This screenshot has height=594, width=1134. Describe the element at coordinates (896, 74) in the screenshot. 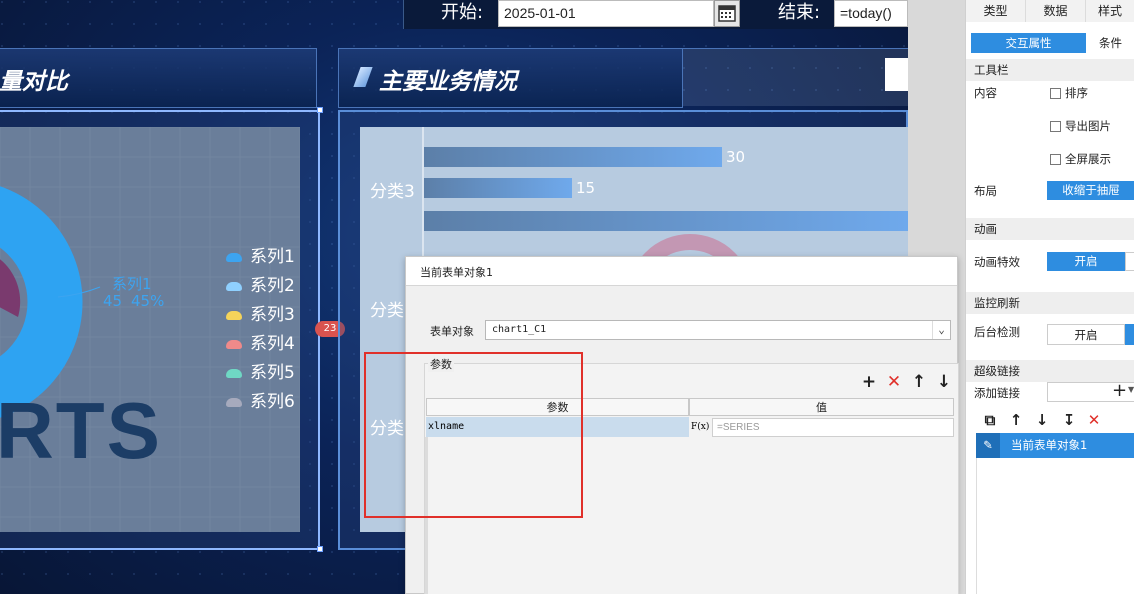

I see `header-white-box` at that location.